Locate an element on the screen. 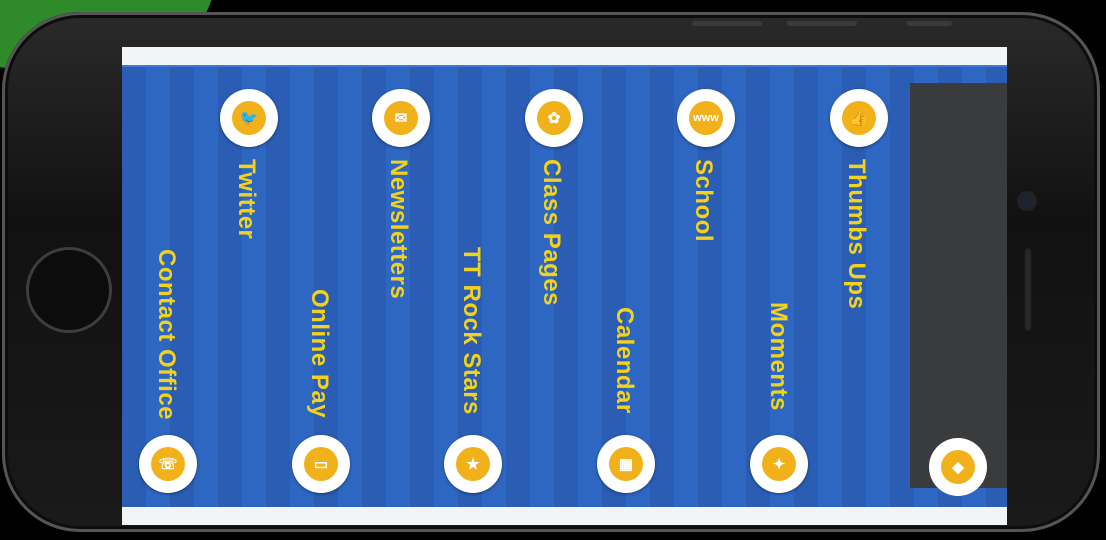 The height and width of the screenshot is (540, 1106). thumbs-up-glyph: 👍 is located at coordinates (859, 118).